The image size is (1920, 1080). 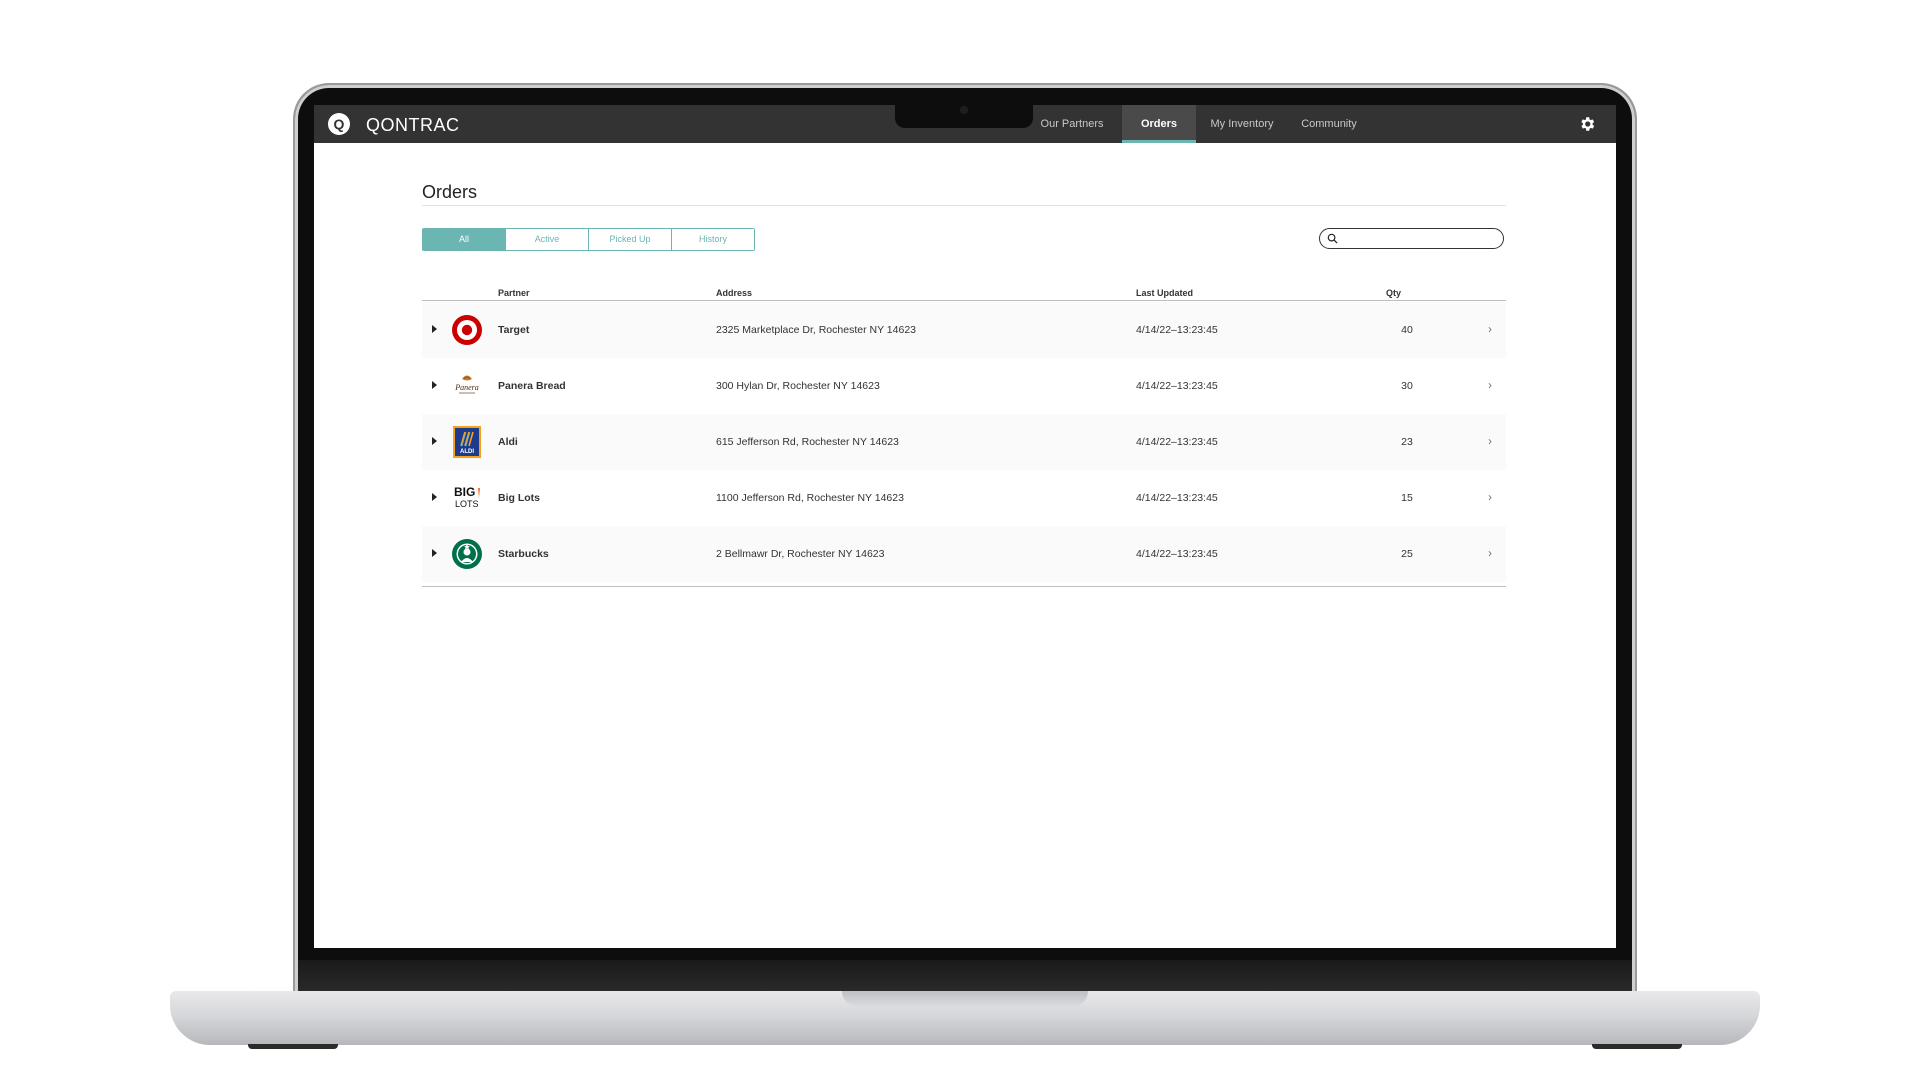 I want to click on nav-my-inventory: My Inventory, so click(x=1242, y=124).